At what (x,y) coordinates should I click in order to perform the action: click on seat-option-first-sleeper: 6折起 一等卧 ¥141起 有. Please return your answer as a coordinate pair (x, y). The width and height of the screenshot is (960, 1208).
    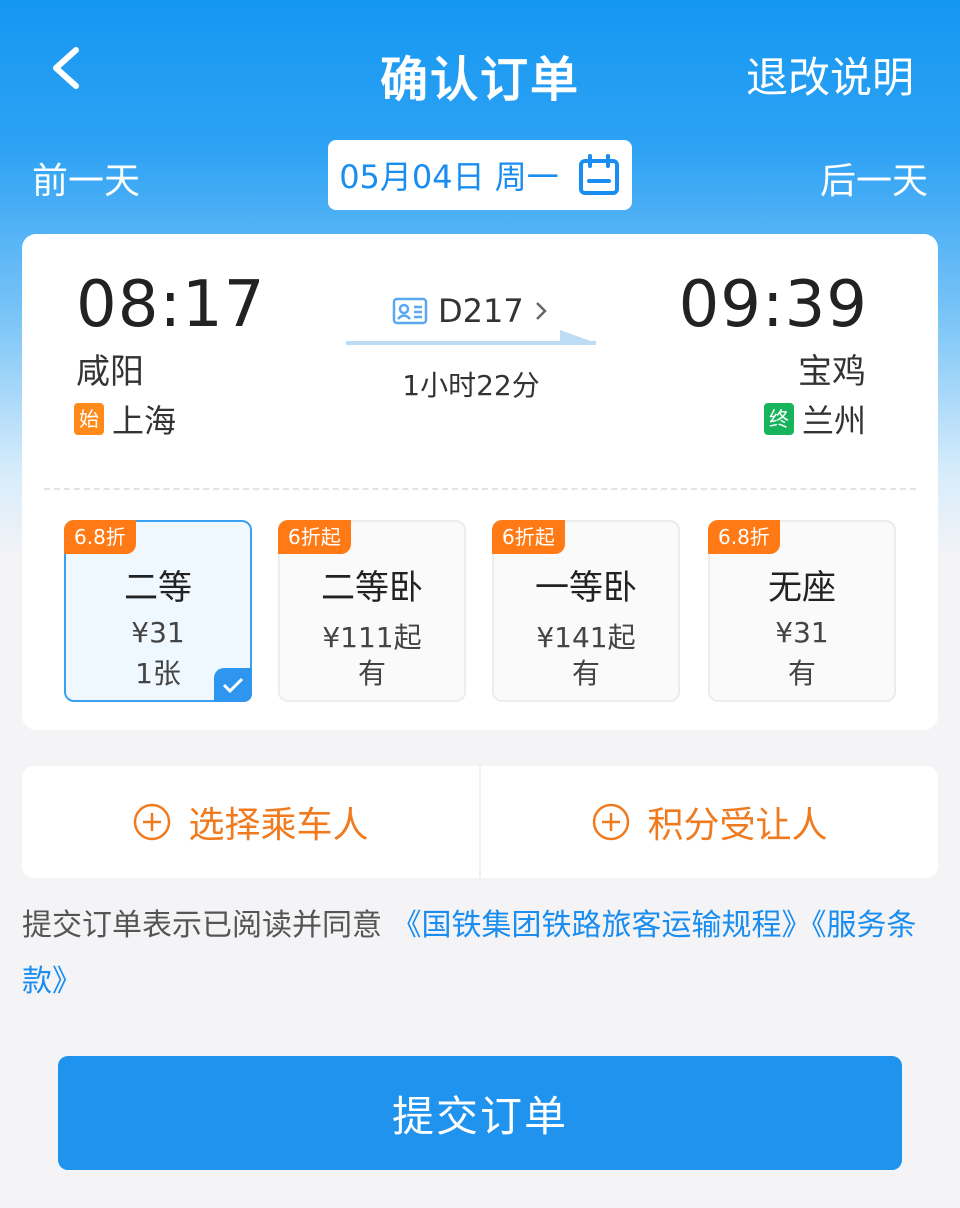
    Looking at the image, I should click on (586, 611).